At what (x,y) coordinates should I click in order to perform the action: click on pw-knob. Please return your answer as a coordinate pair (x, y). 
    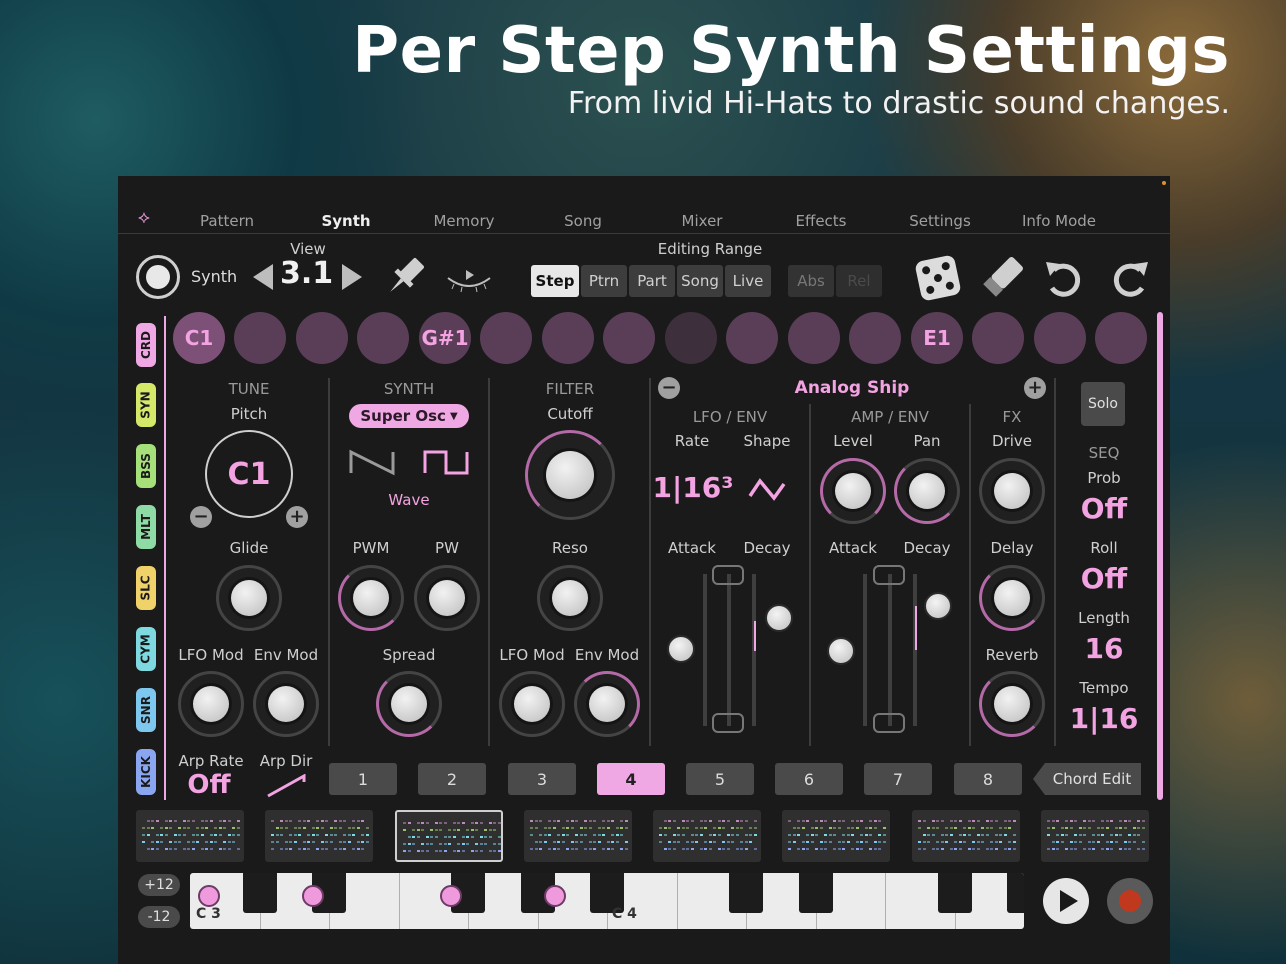
    Looking at the image, I should click on (447, 598).